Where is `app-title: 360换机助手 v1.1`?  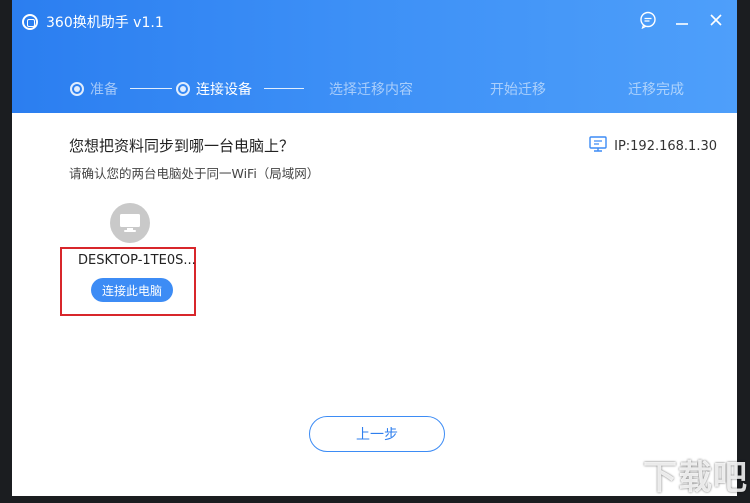 app-title: 360换机助手 v1.1 is located at coordinates (105, 23).